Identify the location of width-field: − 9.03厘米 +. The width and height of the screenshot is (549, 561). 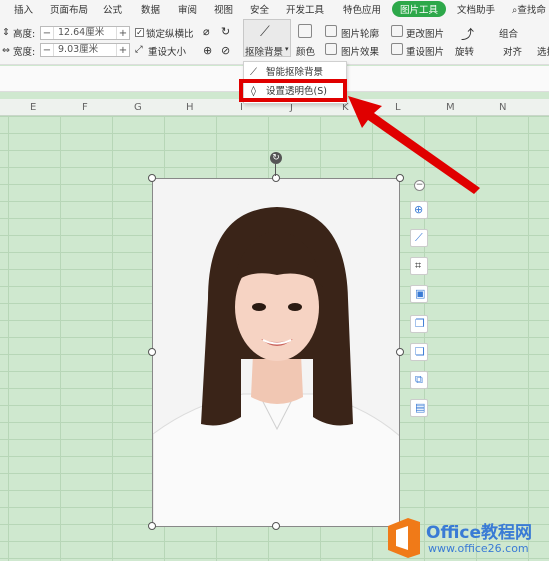
(85, 50).